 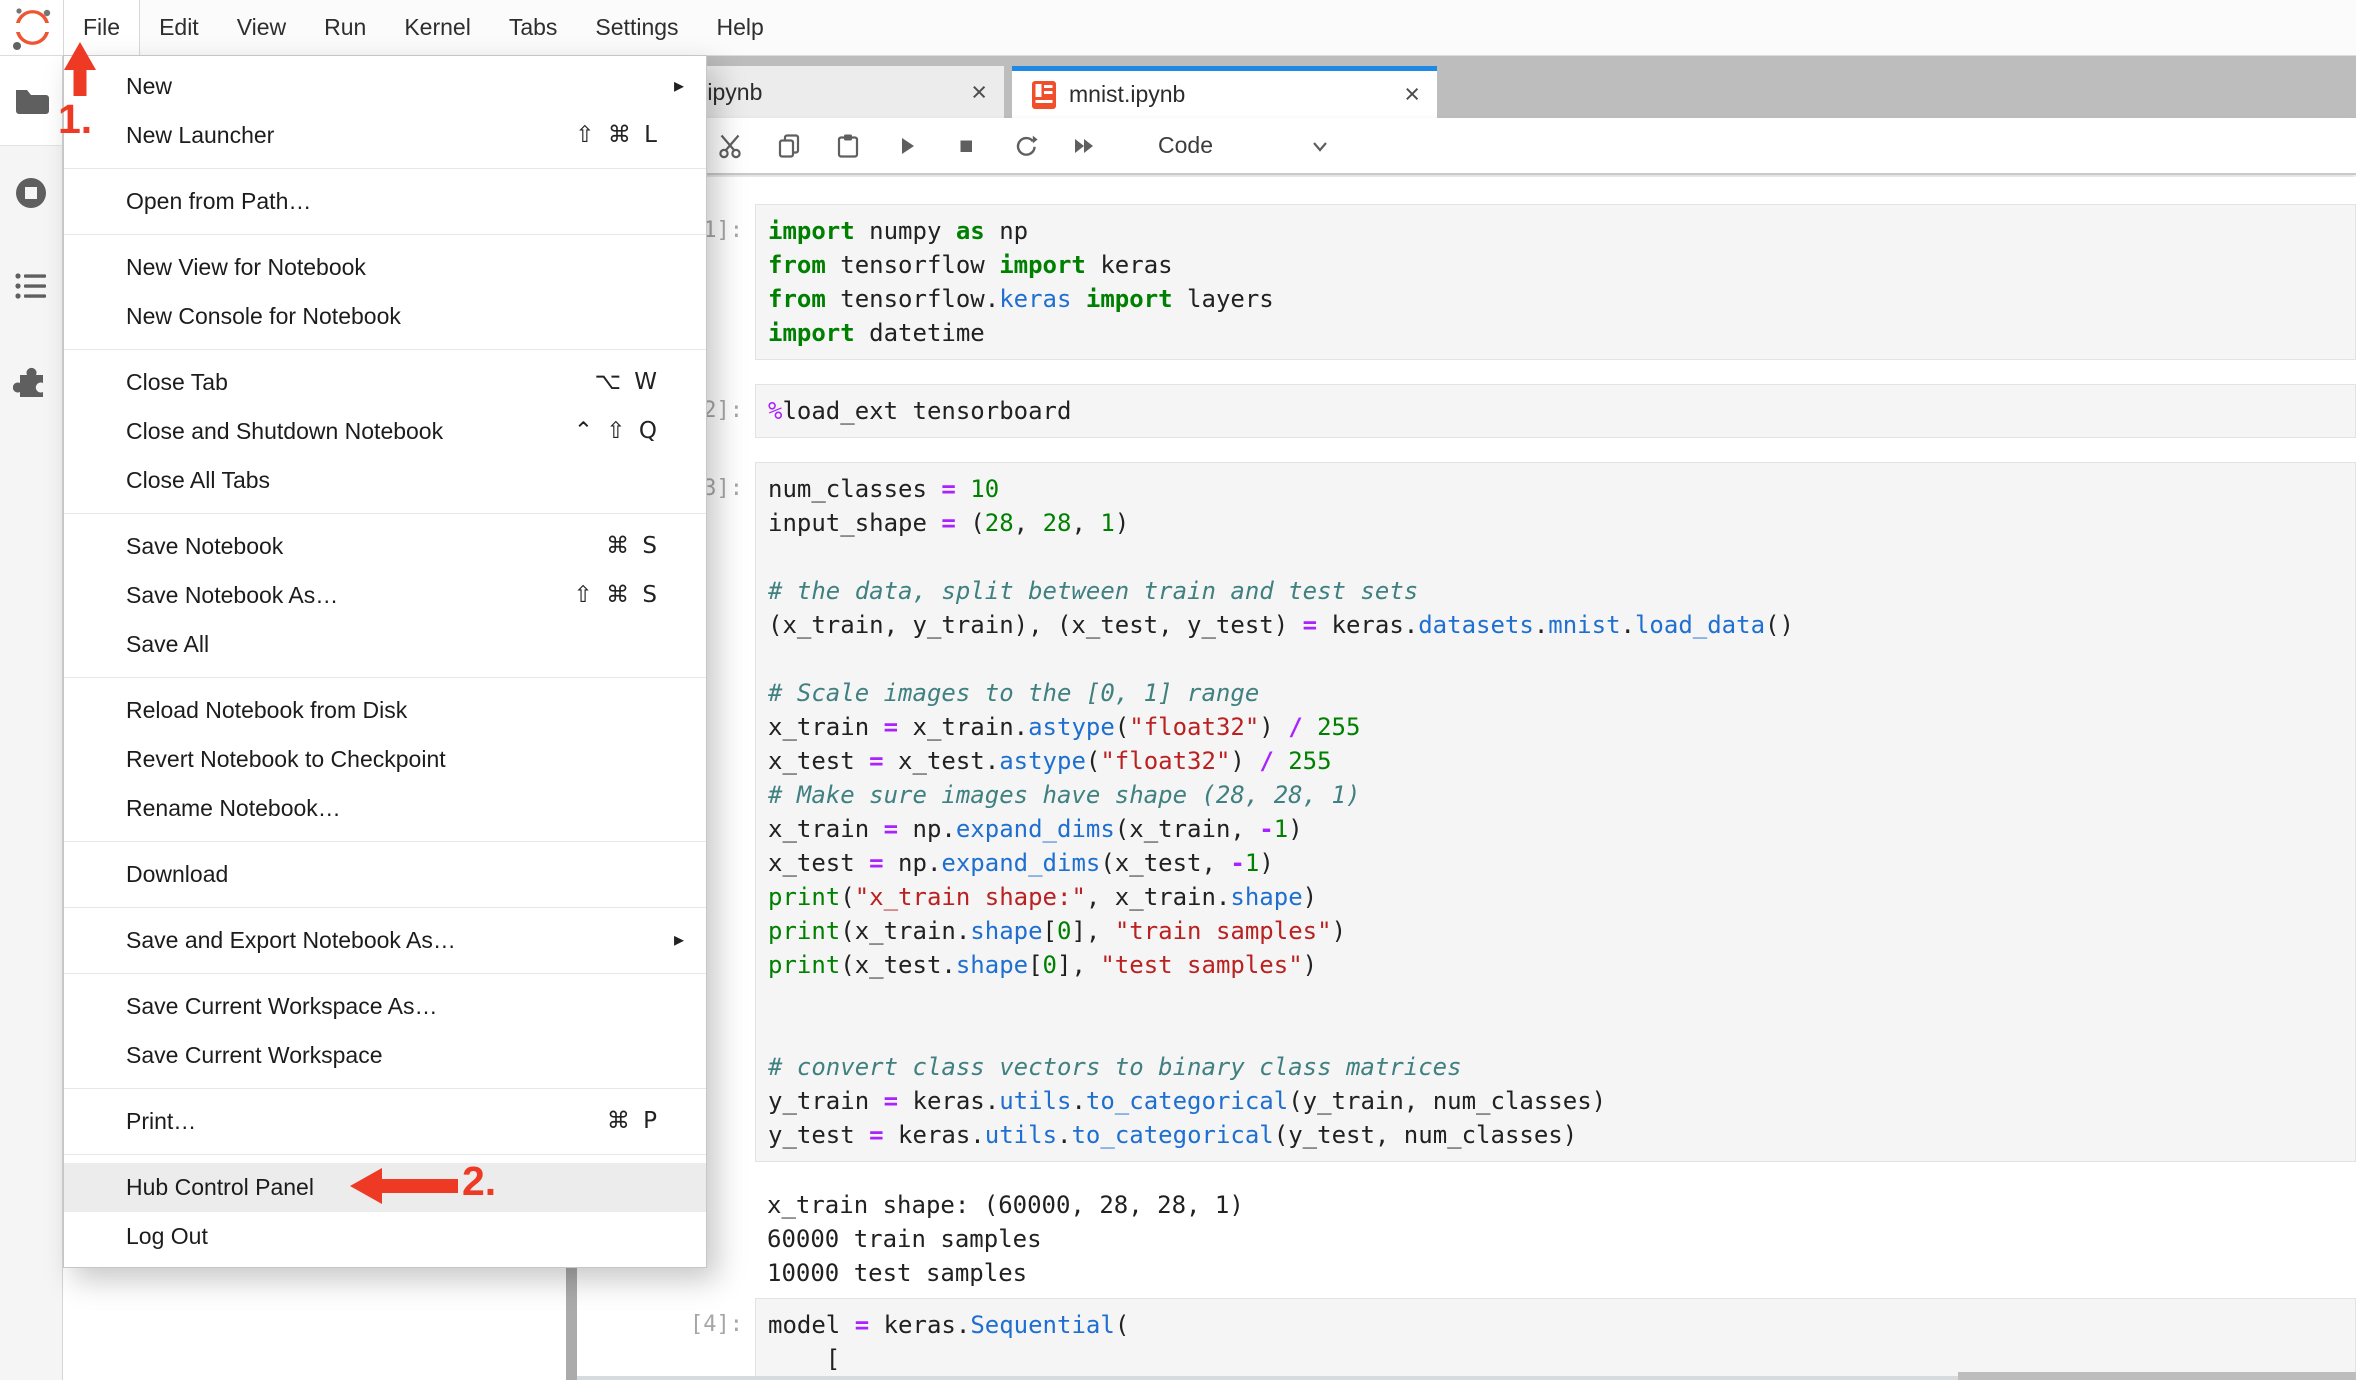 I want to click on code-line: x_train = np.expand_dims(x_train, -1), so click(x=1035, y=829).